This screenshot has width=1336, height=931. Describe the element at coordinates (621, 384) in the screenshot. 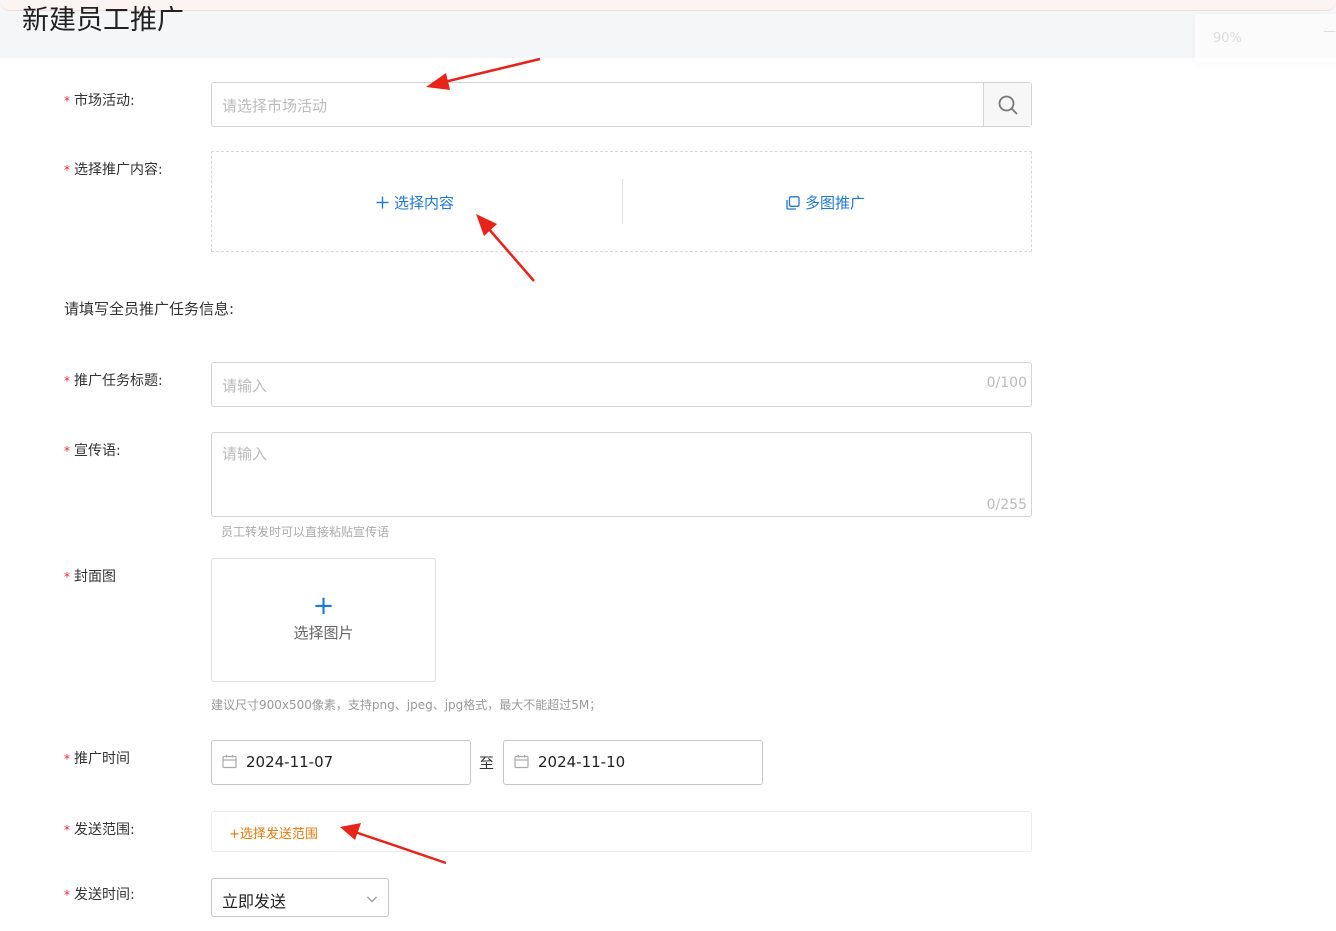

I see `task-title-input: 请输入 0/100` at that location.